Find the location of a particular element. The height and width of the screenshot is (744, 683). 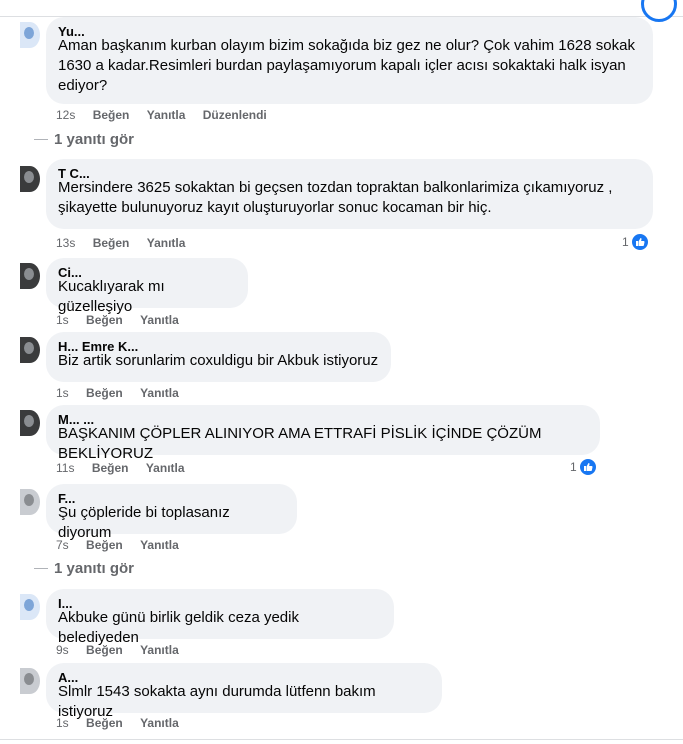

comment-time: 7s is located at coordinates (62, 545).